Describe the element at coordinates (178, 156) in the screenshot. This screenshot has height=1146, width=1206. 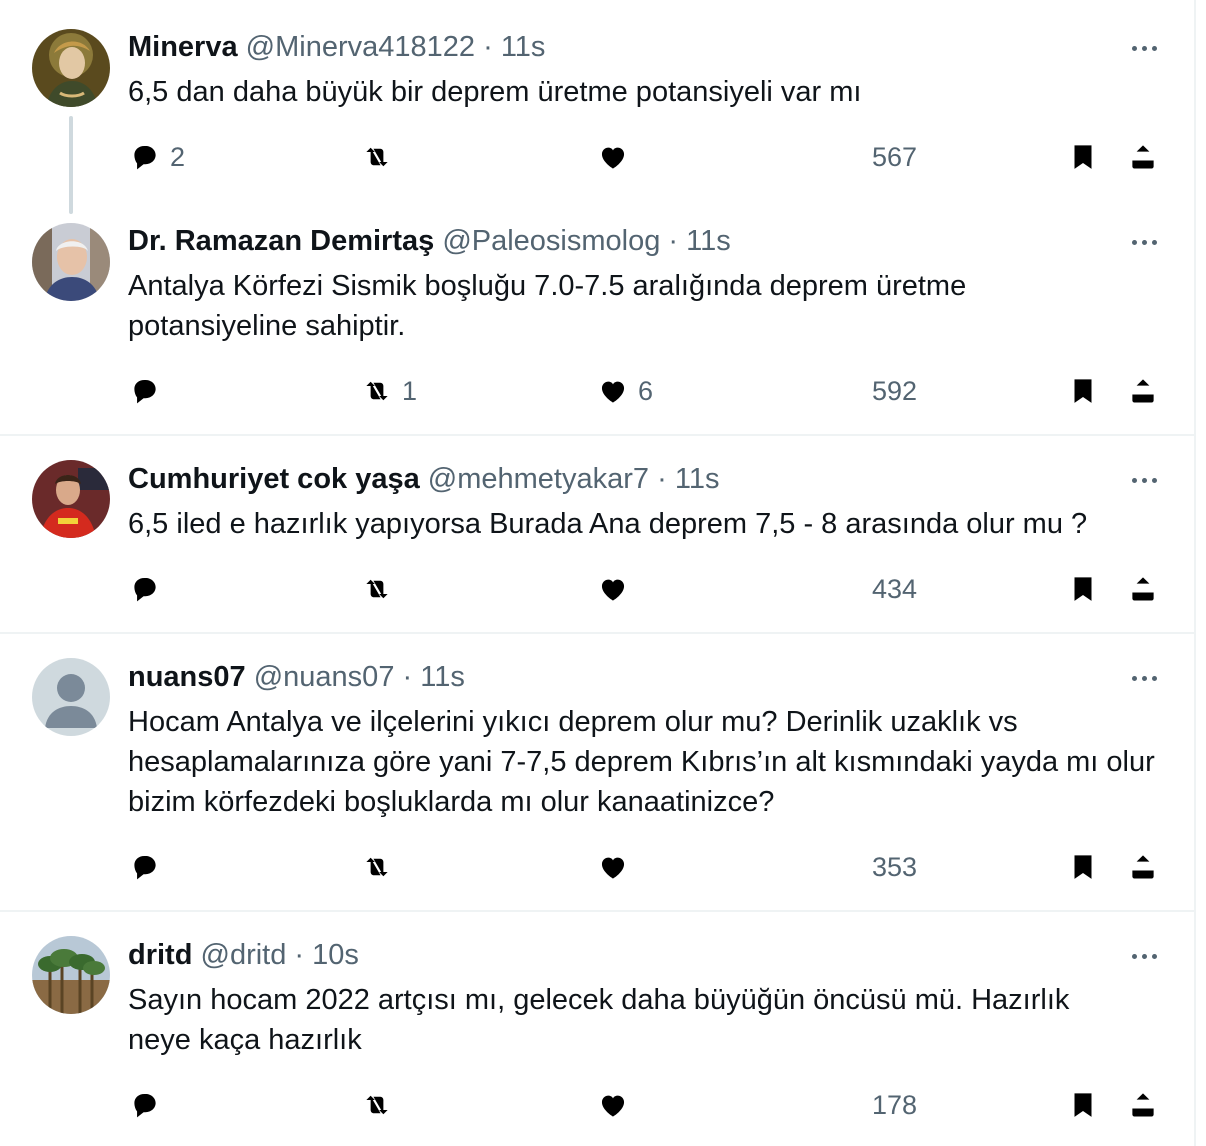
I see `reply-count: 2` at that location.